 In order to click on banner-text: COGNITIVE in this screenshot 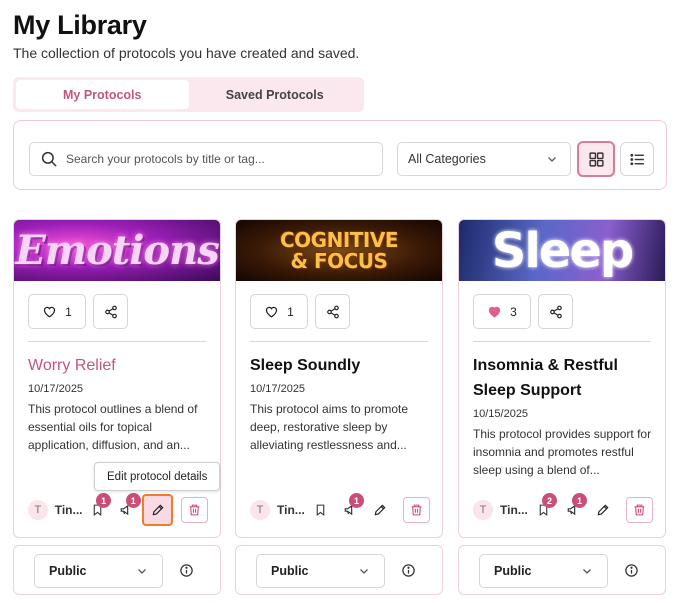, I will do `click(339, 239)`.